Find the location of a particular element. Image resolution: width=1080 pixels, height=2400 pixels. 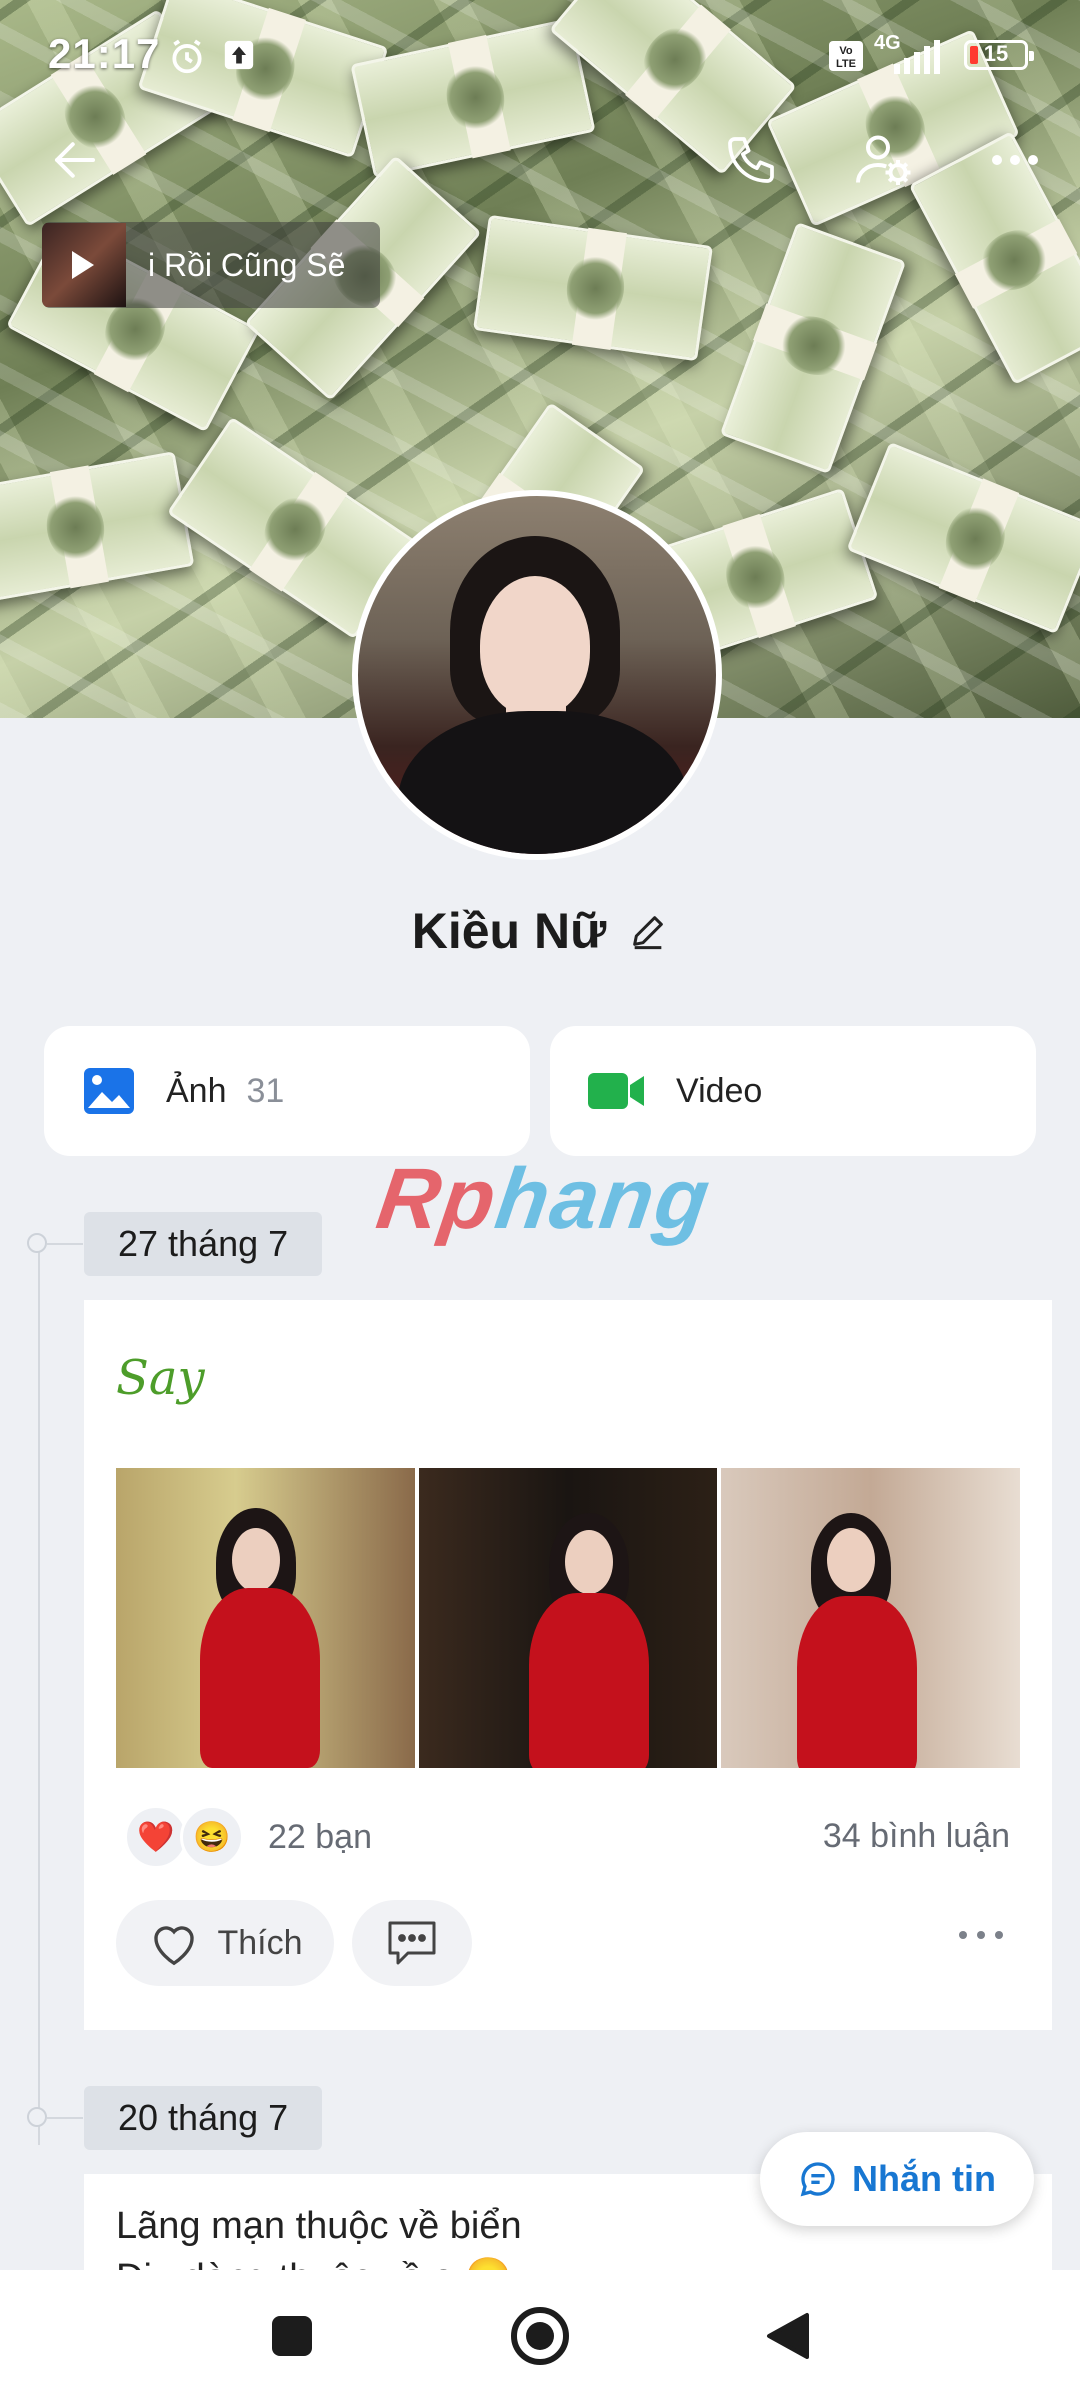

arrow-left-icon is located at coordinates (75, 160).